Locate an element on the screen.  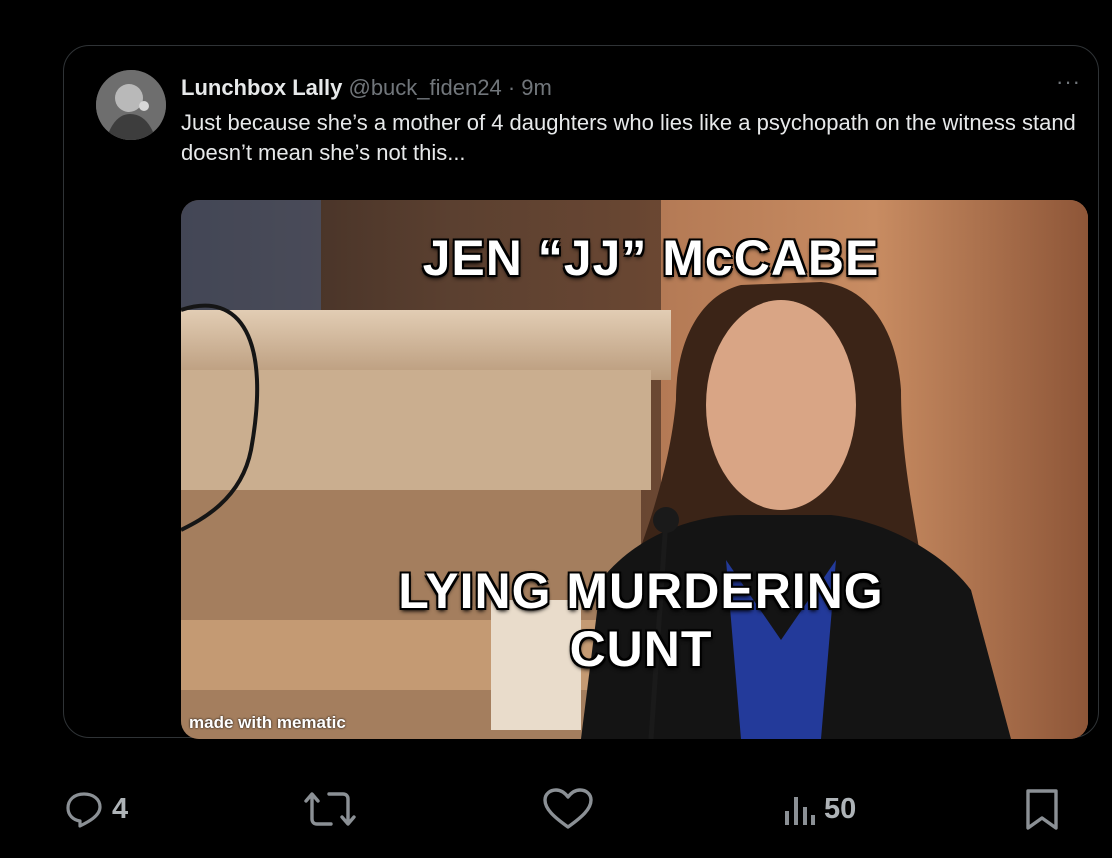
action-bar: 4 50 is located at coordinates (556, 810).